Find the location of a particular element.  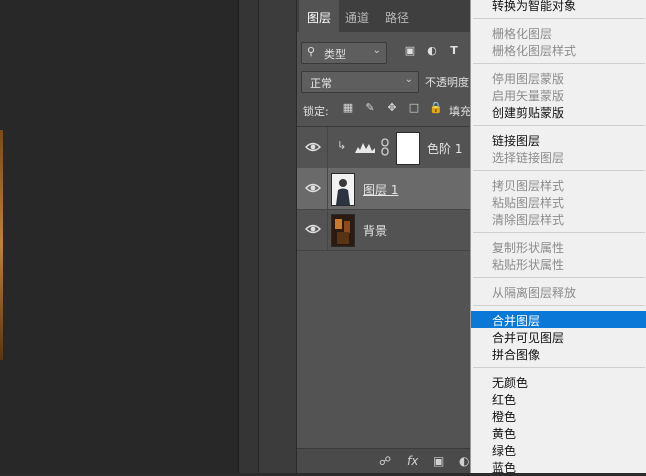

menu-item-label: 合并可见图层 is located at coordinates (528, 338).